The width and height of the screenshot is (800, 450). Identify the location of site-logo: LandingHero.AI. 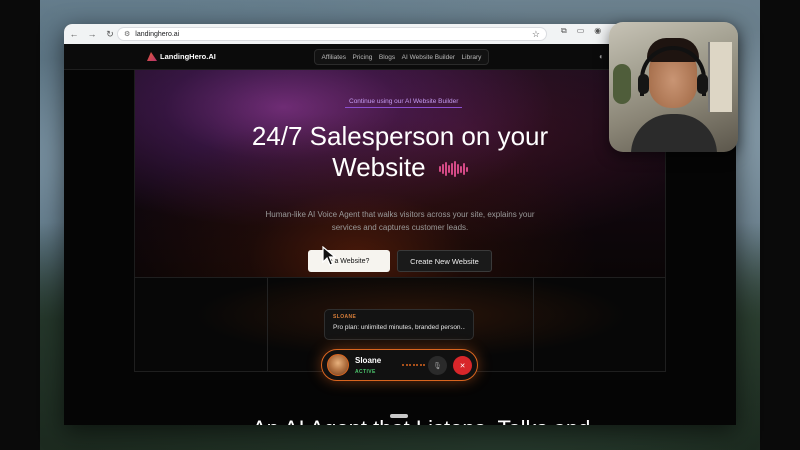
(181, 56).